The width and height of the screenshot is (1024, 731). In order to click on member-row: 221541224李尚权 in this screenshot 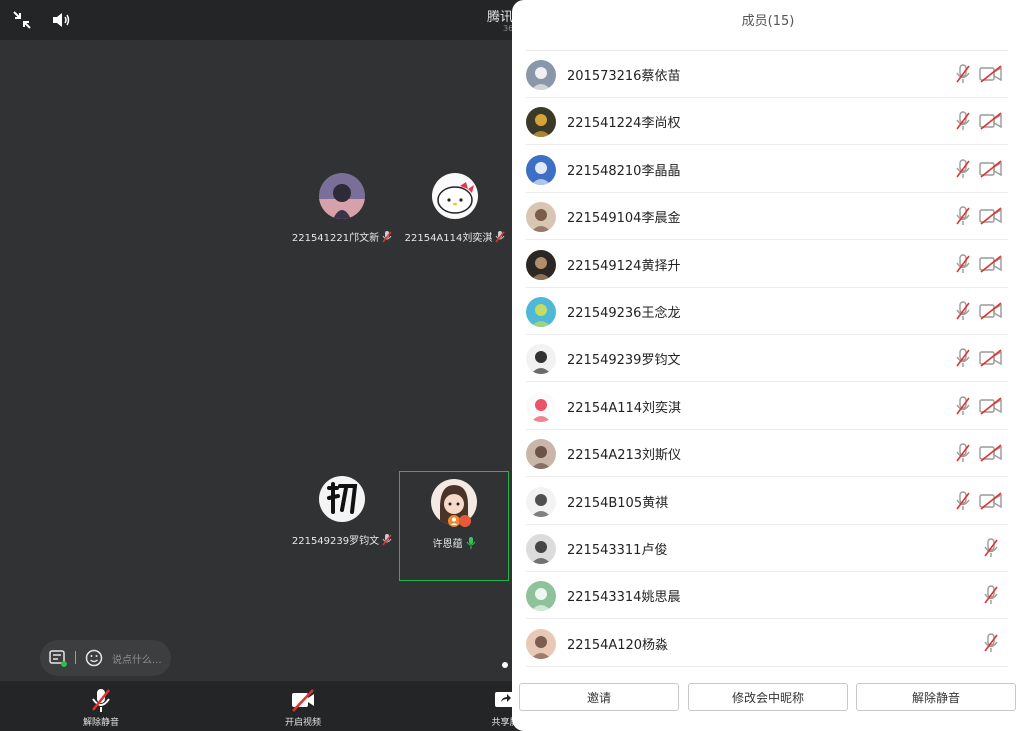, I will do `click(768, 122)`.